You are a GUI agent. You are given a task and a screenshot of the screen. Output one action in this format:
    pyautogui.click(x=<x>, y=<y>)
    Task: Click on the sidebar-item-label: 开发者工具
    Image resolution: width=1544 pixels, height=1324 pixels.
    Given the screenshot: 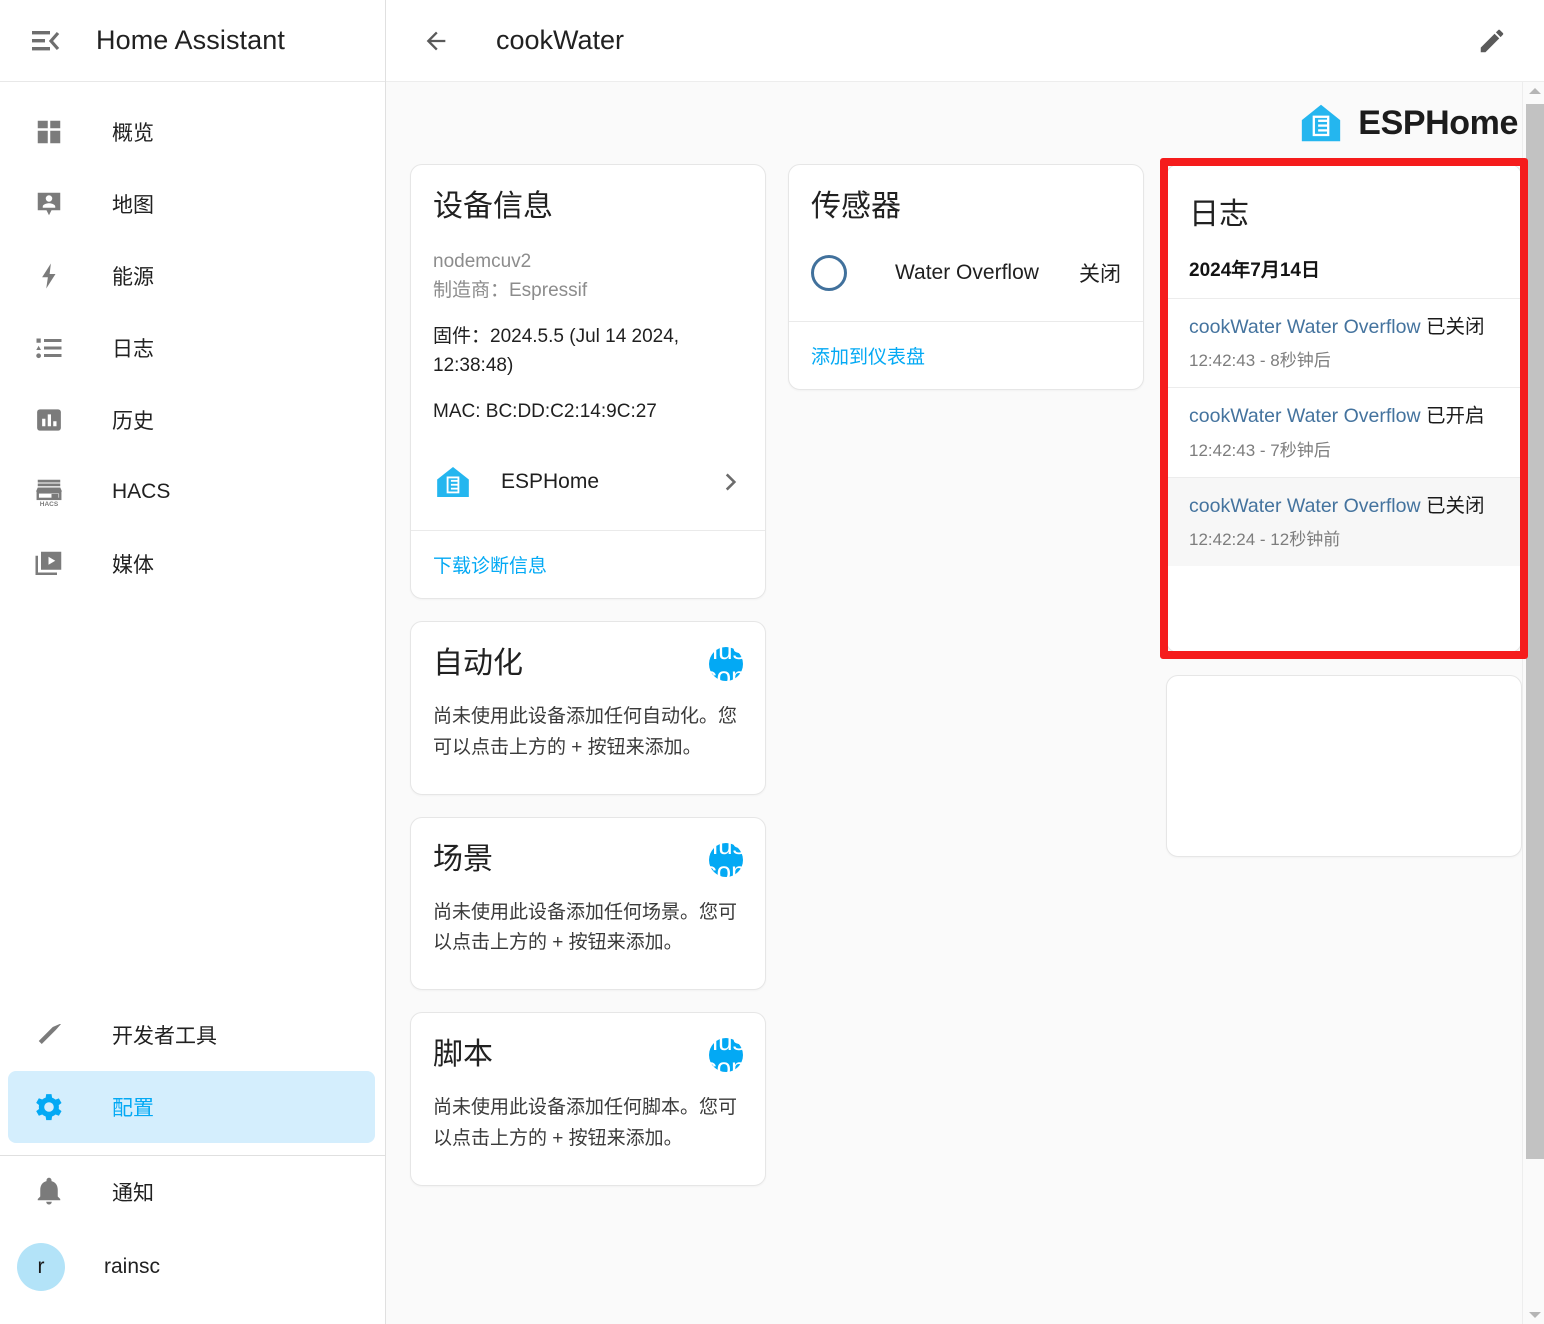 What is the action you would take?
    pyautogui.click(x=164, y=1036)
    